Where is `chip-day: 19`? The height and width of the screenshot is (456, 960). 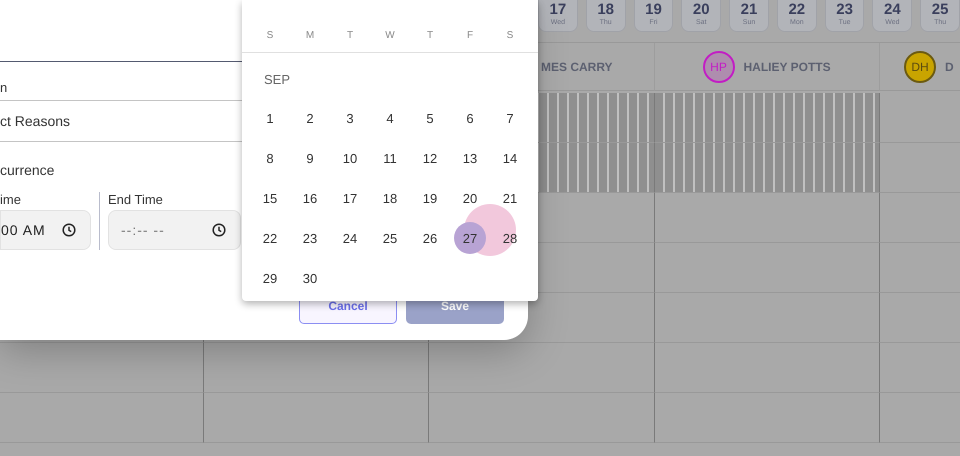
chip-day: 19 is located at coordinates (653, 9).